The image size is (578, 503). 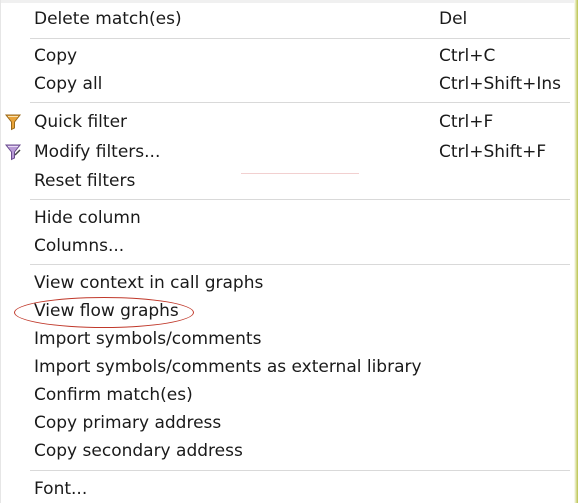 What do you see at coordinates (286, 339) in the screenshot?
I see `menu-item-import-symbols: Import symbols/comments` at bounding box center [286, 339].